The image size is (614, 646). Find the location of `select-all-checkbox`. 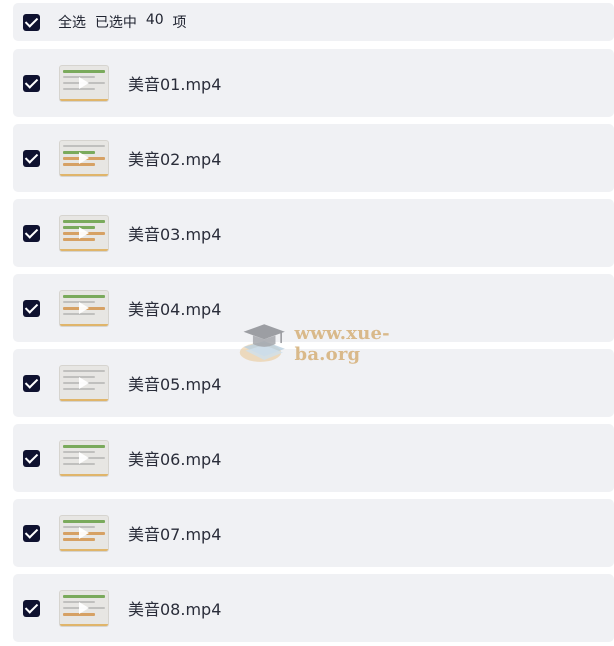

select-all-checkbox is located at coordinates (31, 22).